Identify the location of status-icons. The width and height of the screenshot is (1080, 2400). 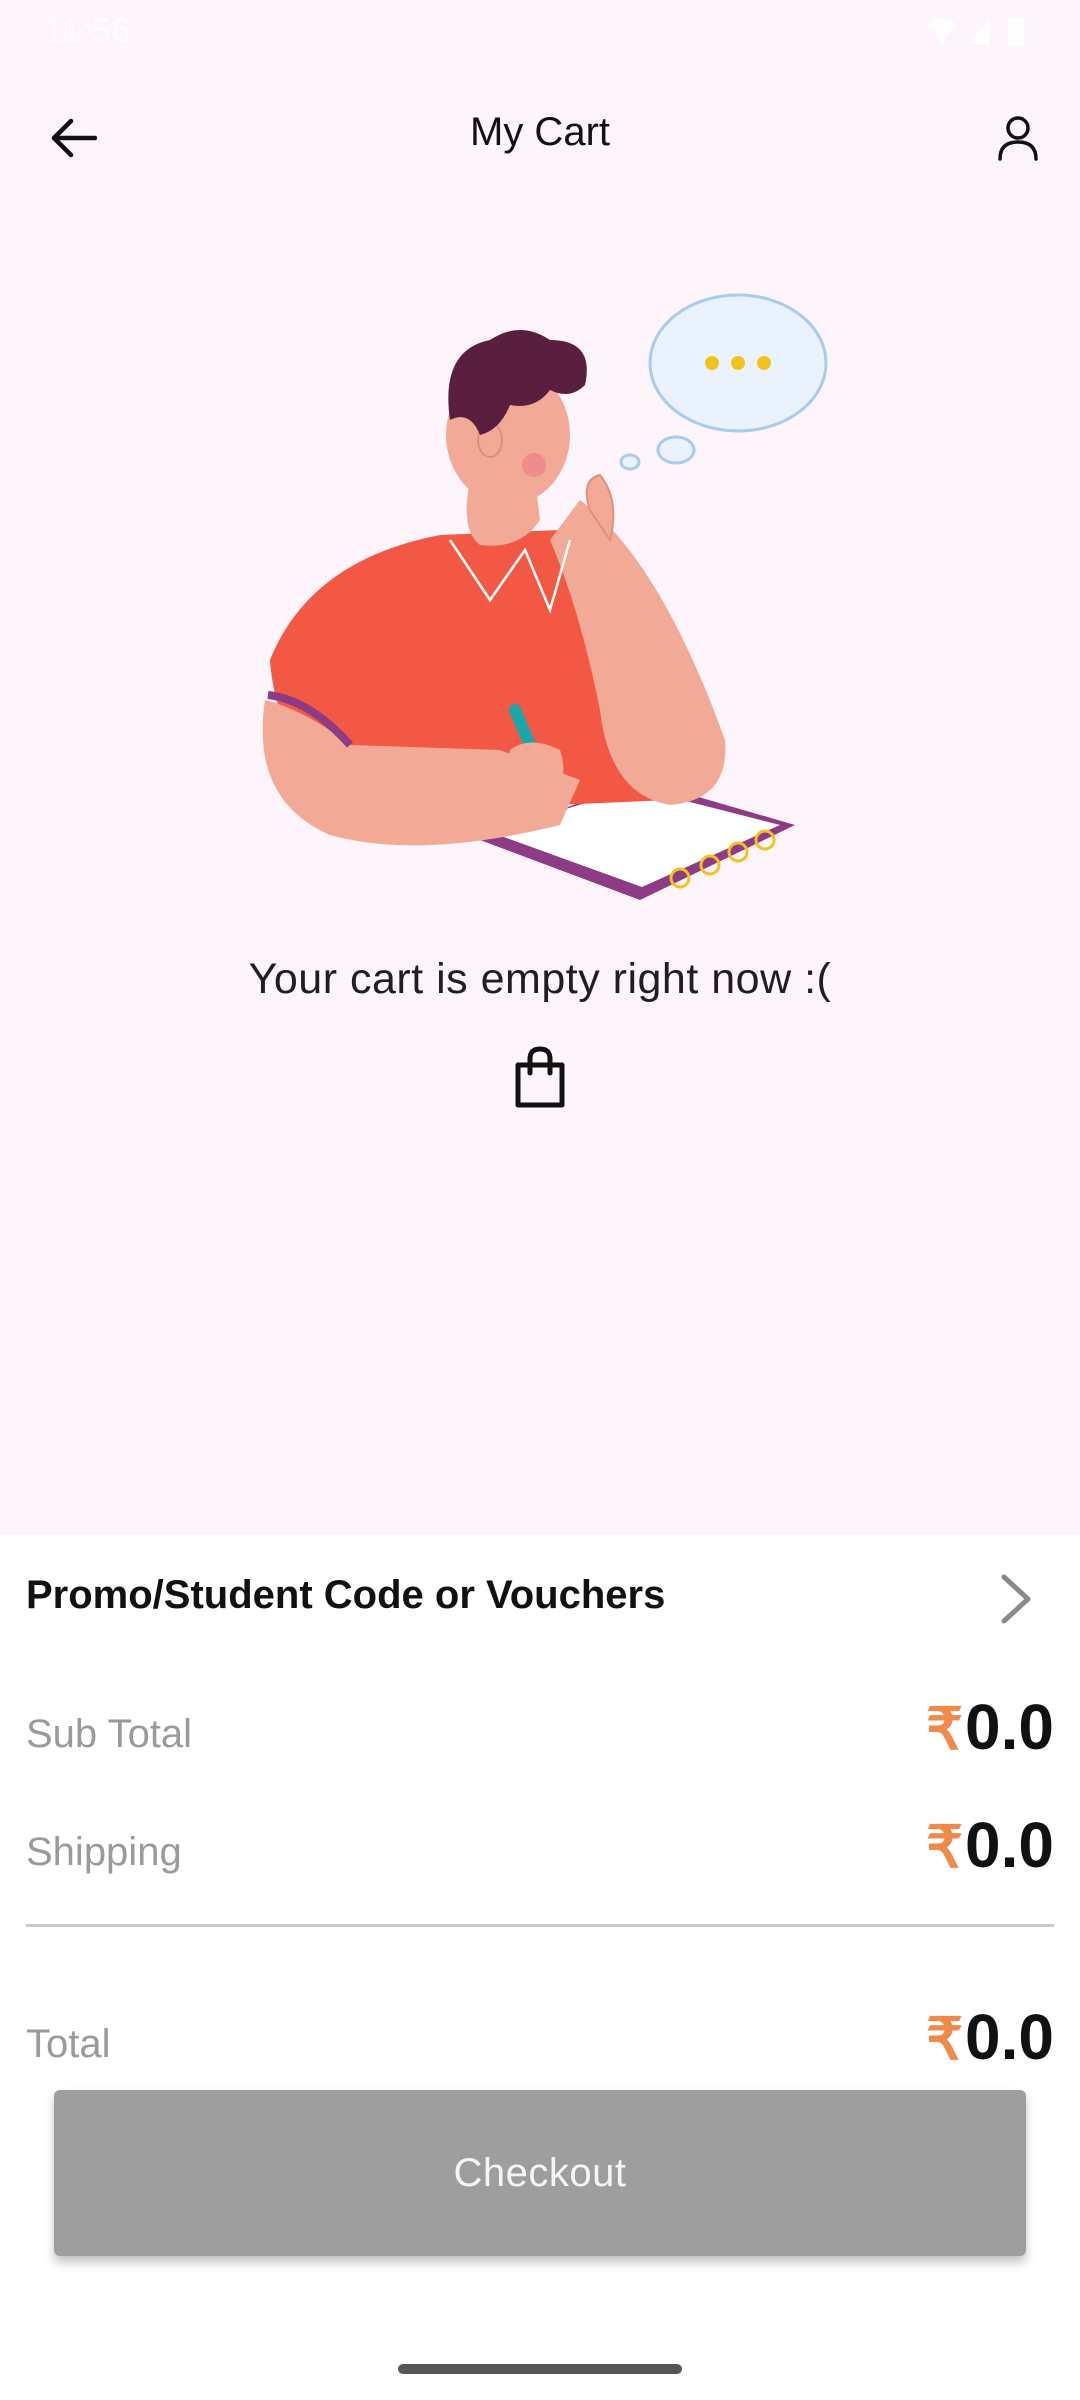
(976, 32).